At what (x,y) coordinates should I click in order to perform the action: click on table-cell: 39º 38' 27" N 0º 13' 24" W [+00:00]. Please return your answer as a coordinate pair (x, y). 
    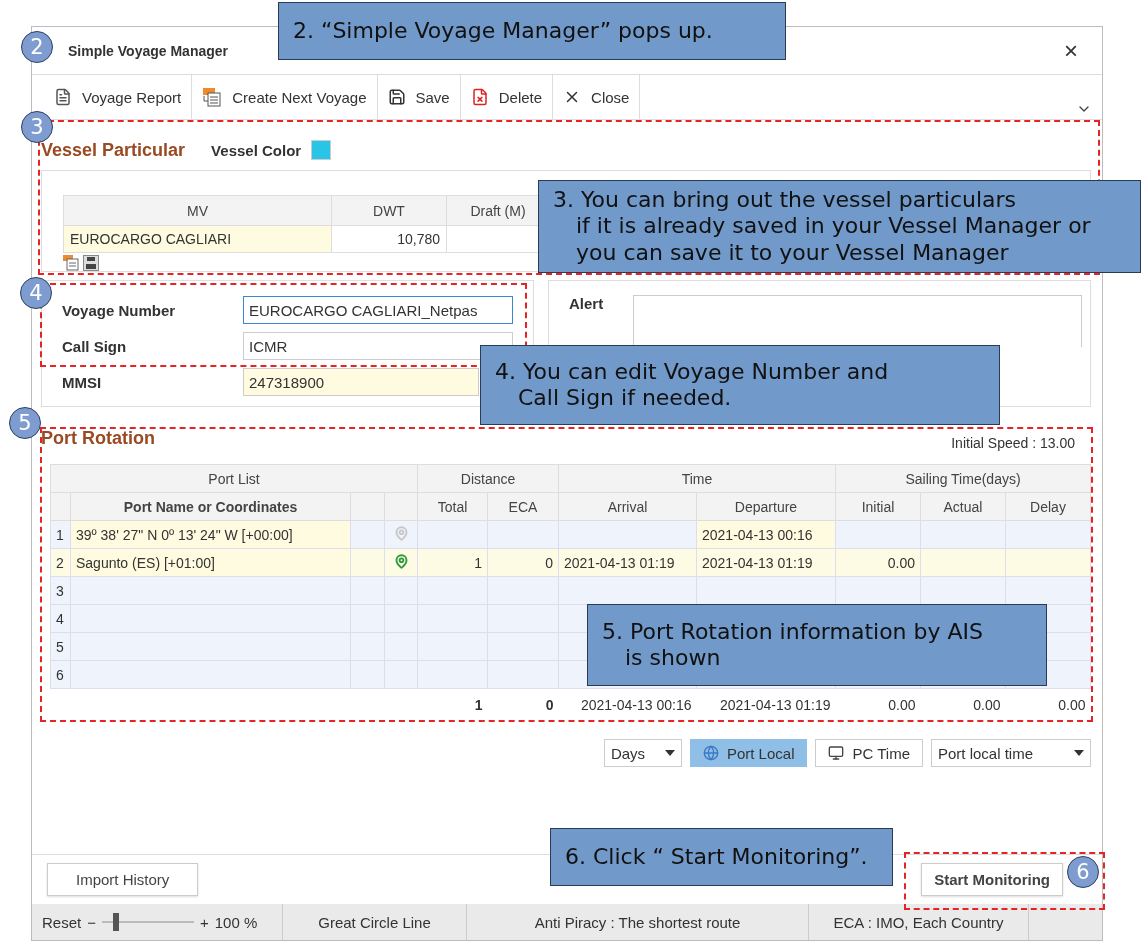
    Looking at the image, I should click on (210, 534).